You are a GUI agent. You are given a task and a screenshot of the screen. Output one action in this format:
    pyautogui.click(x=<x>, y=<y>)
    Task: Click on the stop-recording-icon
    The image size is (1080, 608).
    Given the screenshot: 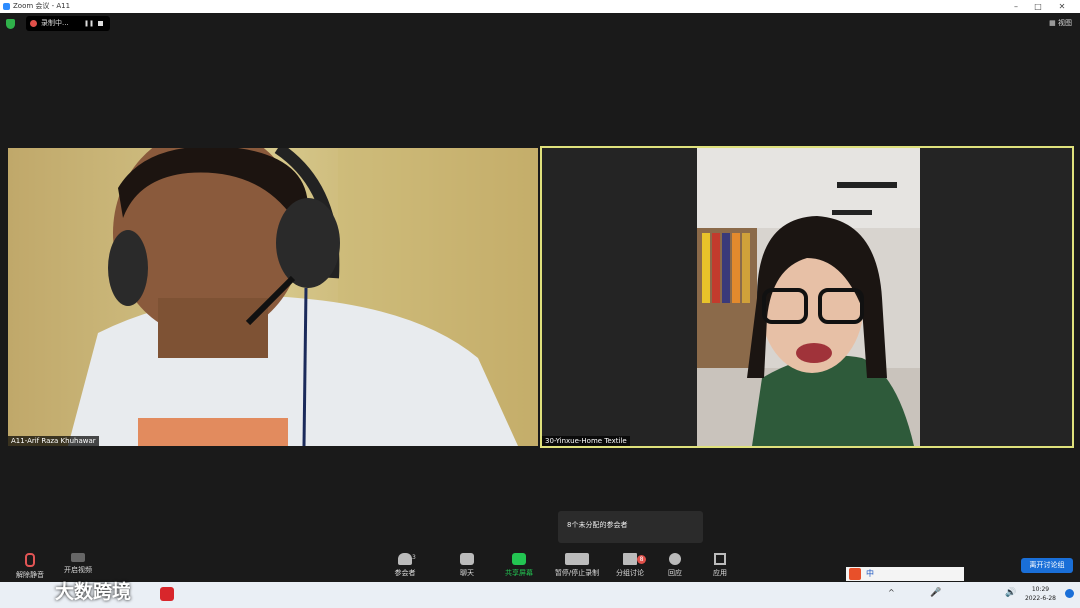 What is the action you would take?
    pyautogui.click(x=100, y=23)
    